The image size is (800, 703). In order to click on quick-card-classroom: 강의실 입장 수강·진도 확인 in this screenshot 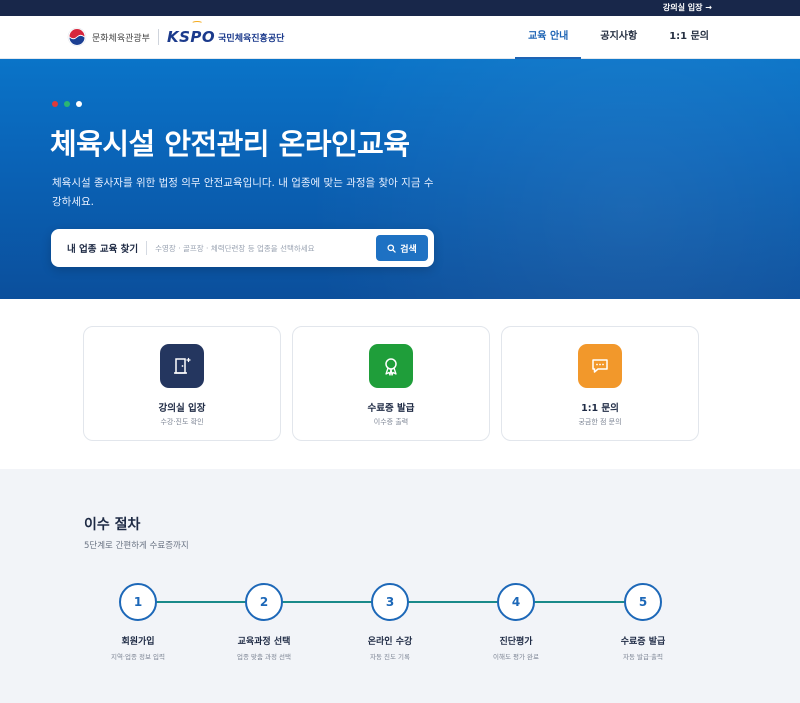, I will do `click(182, 383)`.